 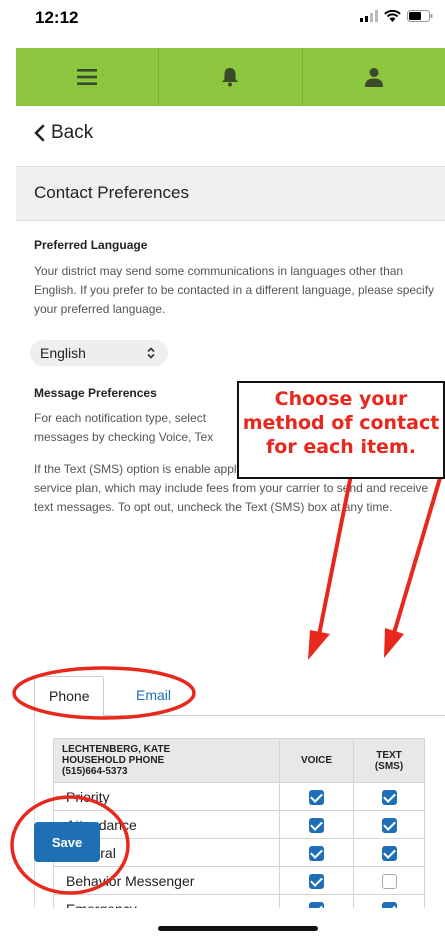 What do you see at coordinates (420, 16) in the screenshot?
I see `battery-icon` at bounding box center [420, 16].